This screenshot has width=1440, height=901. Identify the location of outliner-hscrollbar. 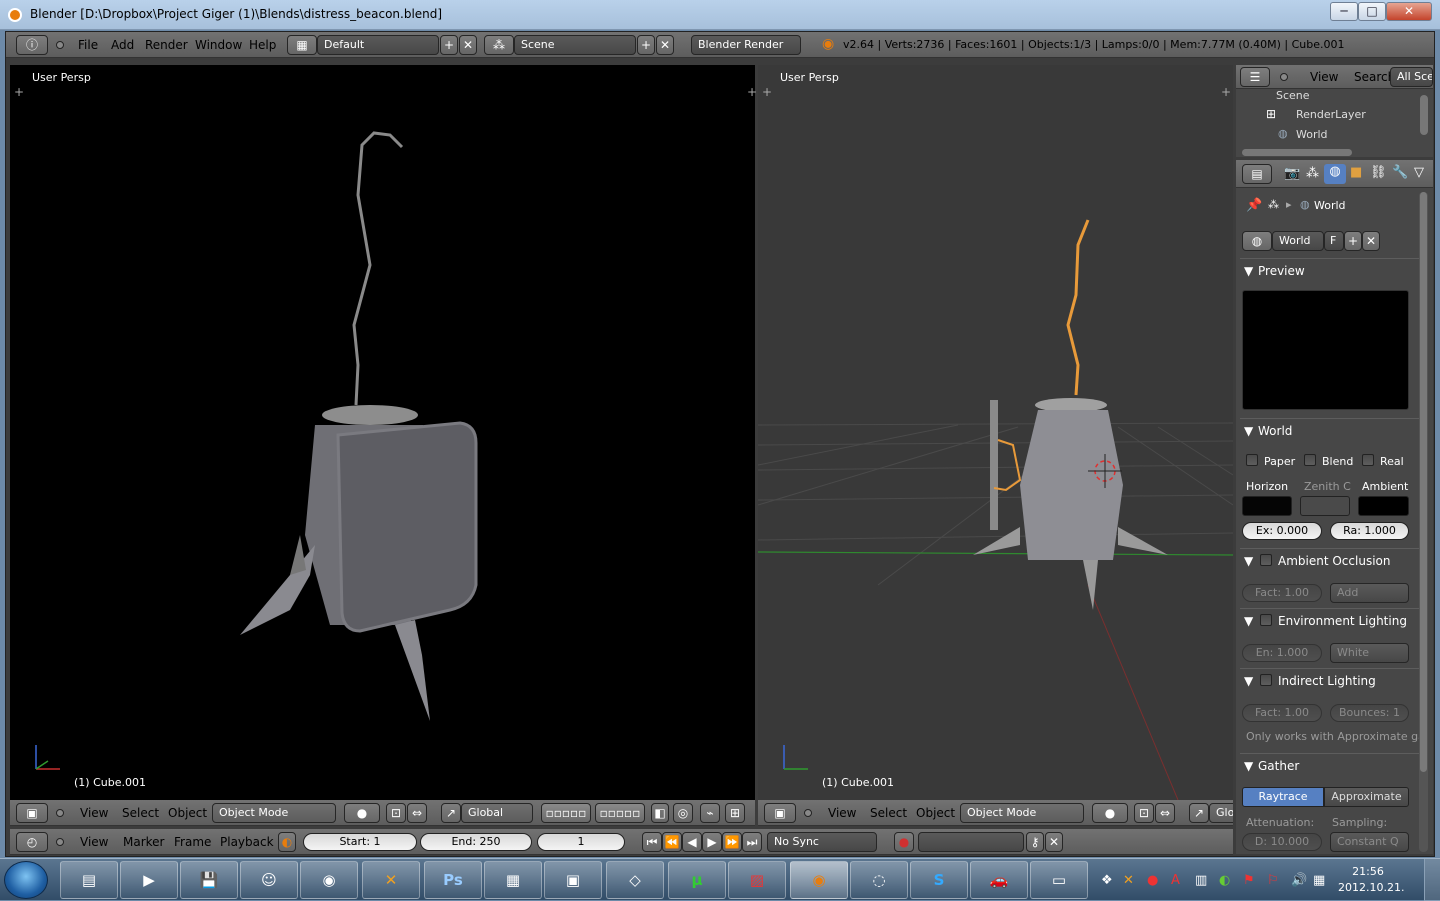
(1297, 152).